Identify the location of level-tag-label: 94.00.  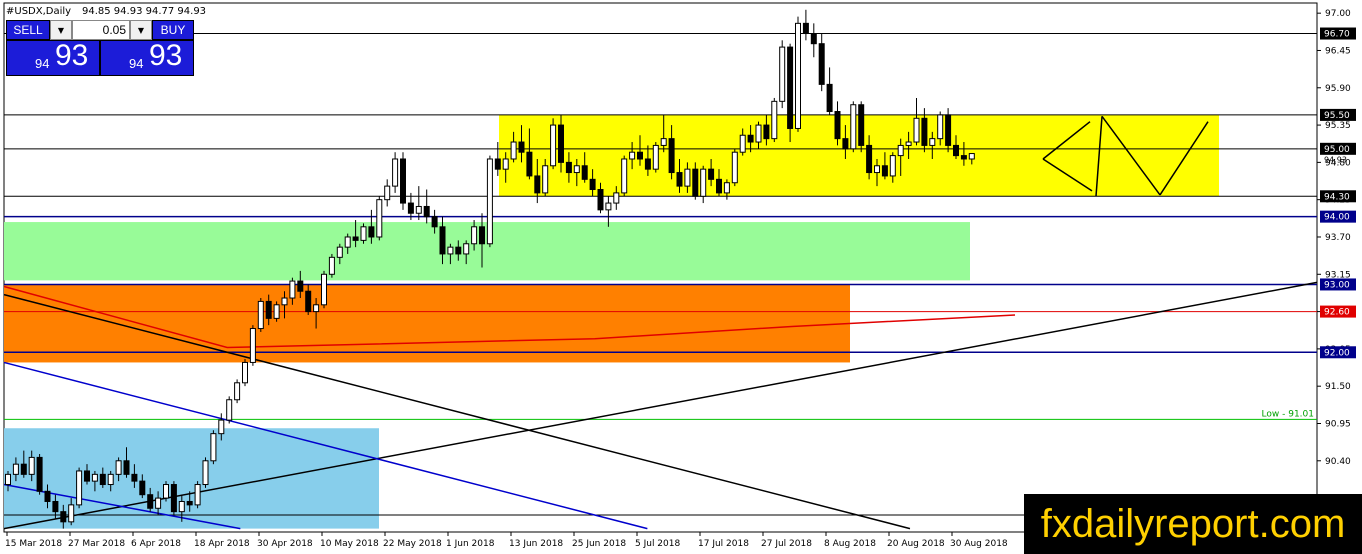
(1337, 218).